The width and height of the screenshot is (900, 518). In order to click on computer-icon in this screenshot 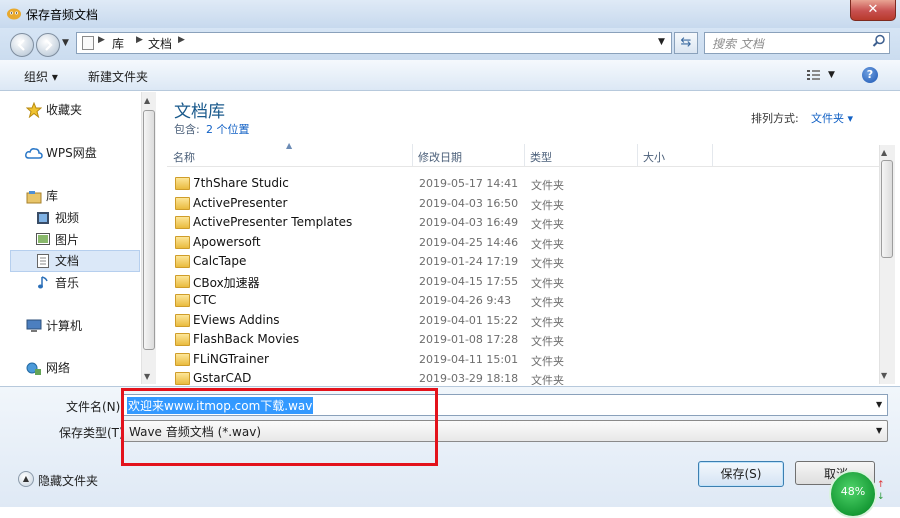, I will do `click(34, 326)`.